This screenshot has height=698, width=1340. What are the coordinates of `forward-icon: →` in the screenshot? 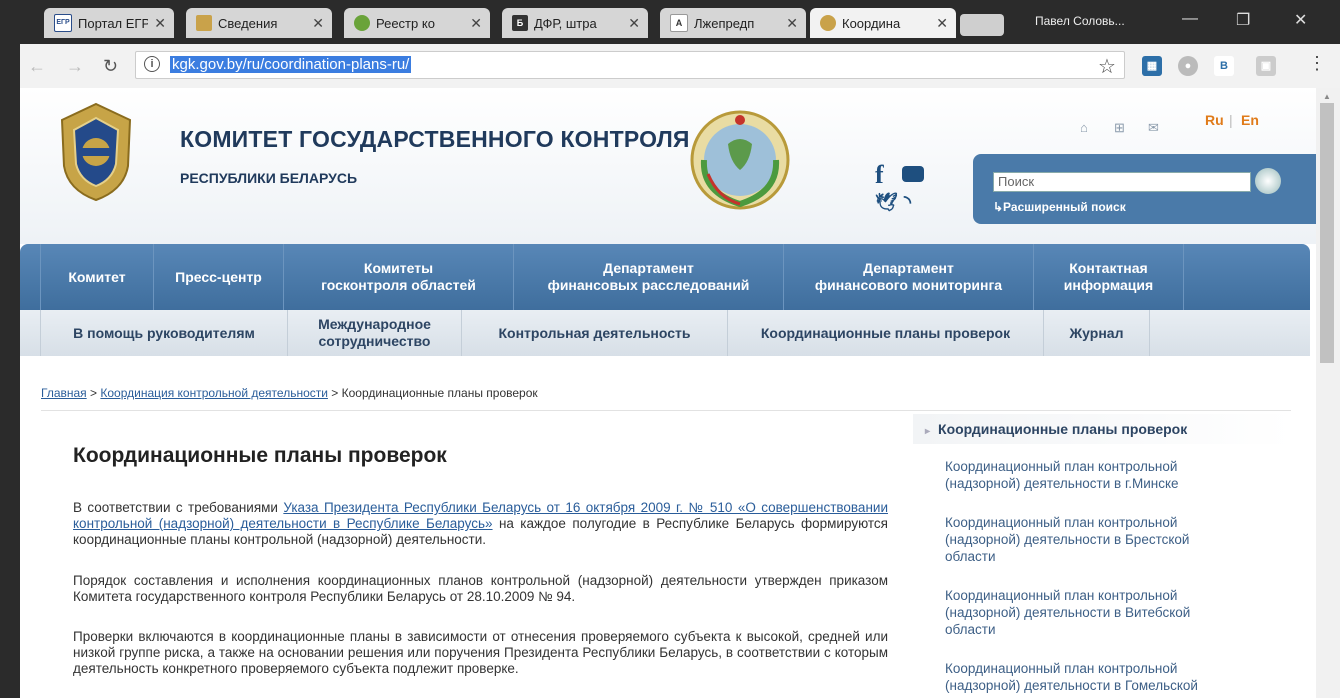 It's located at (75, 66).